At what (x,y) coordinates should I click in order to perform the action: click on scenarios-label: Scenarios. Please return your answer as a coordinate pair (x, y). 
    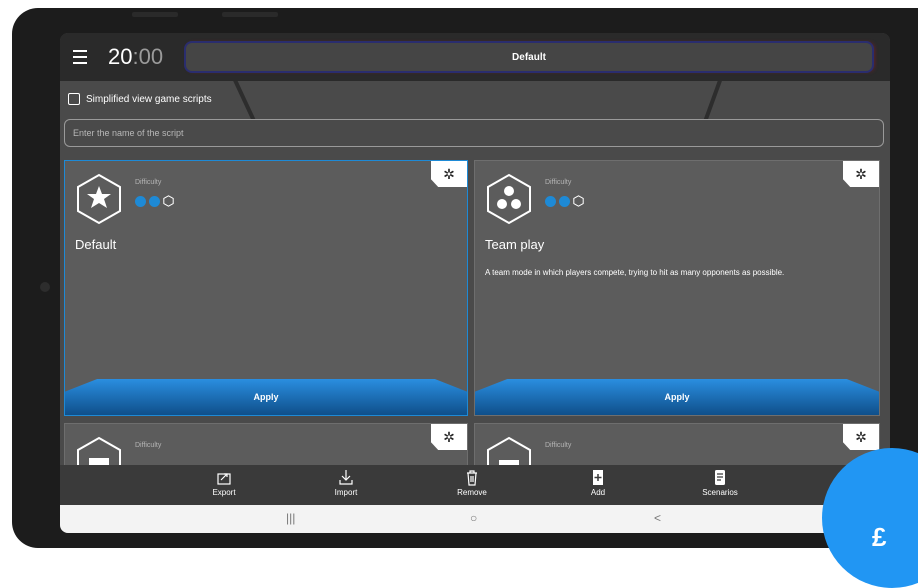
    Looking at the image, I should click on (720, 492).